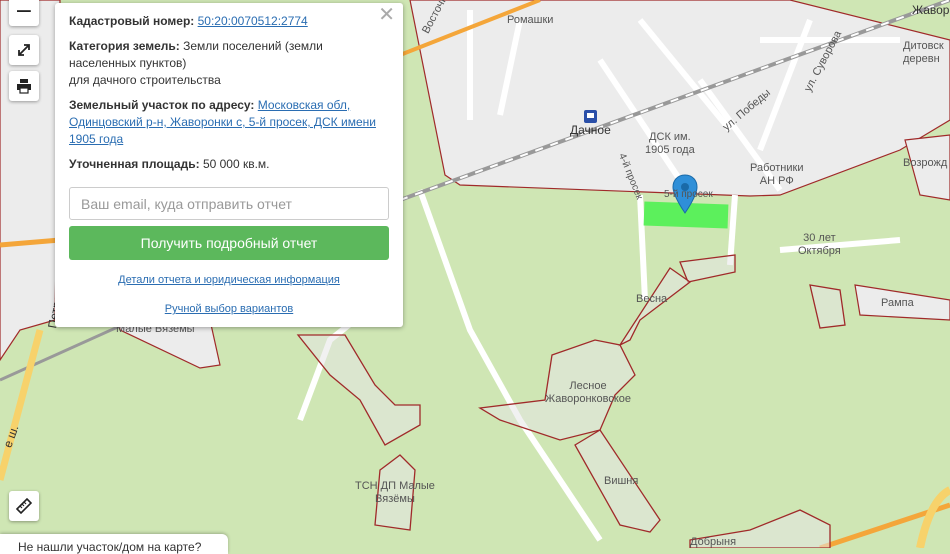 The height and width of the screenshot is (554, 950). I want to click on map-label-dachnoe: Дачное, so click(590, 130).